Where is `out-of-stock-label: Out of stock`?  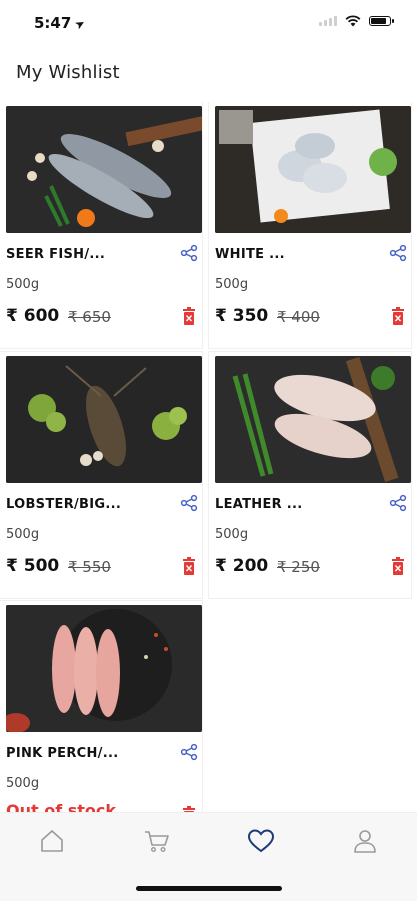
out-of-stock-label: Out of stock is located at coordinates (61, 806).